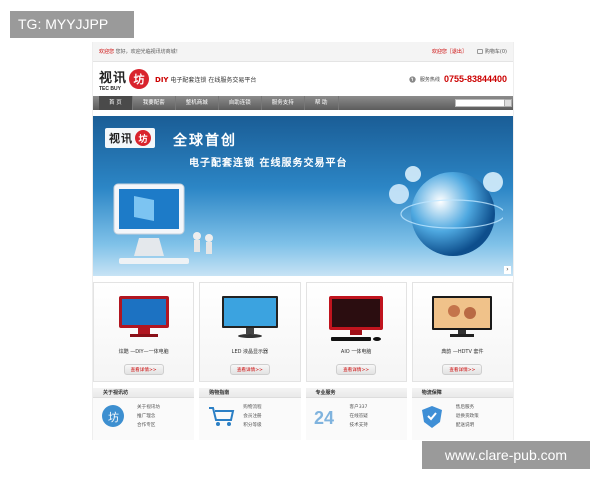 The height and width of the screenshot is (480, 600). I want to click on hotline-label: 服务热线, so click(429, 79).